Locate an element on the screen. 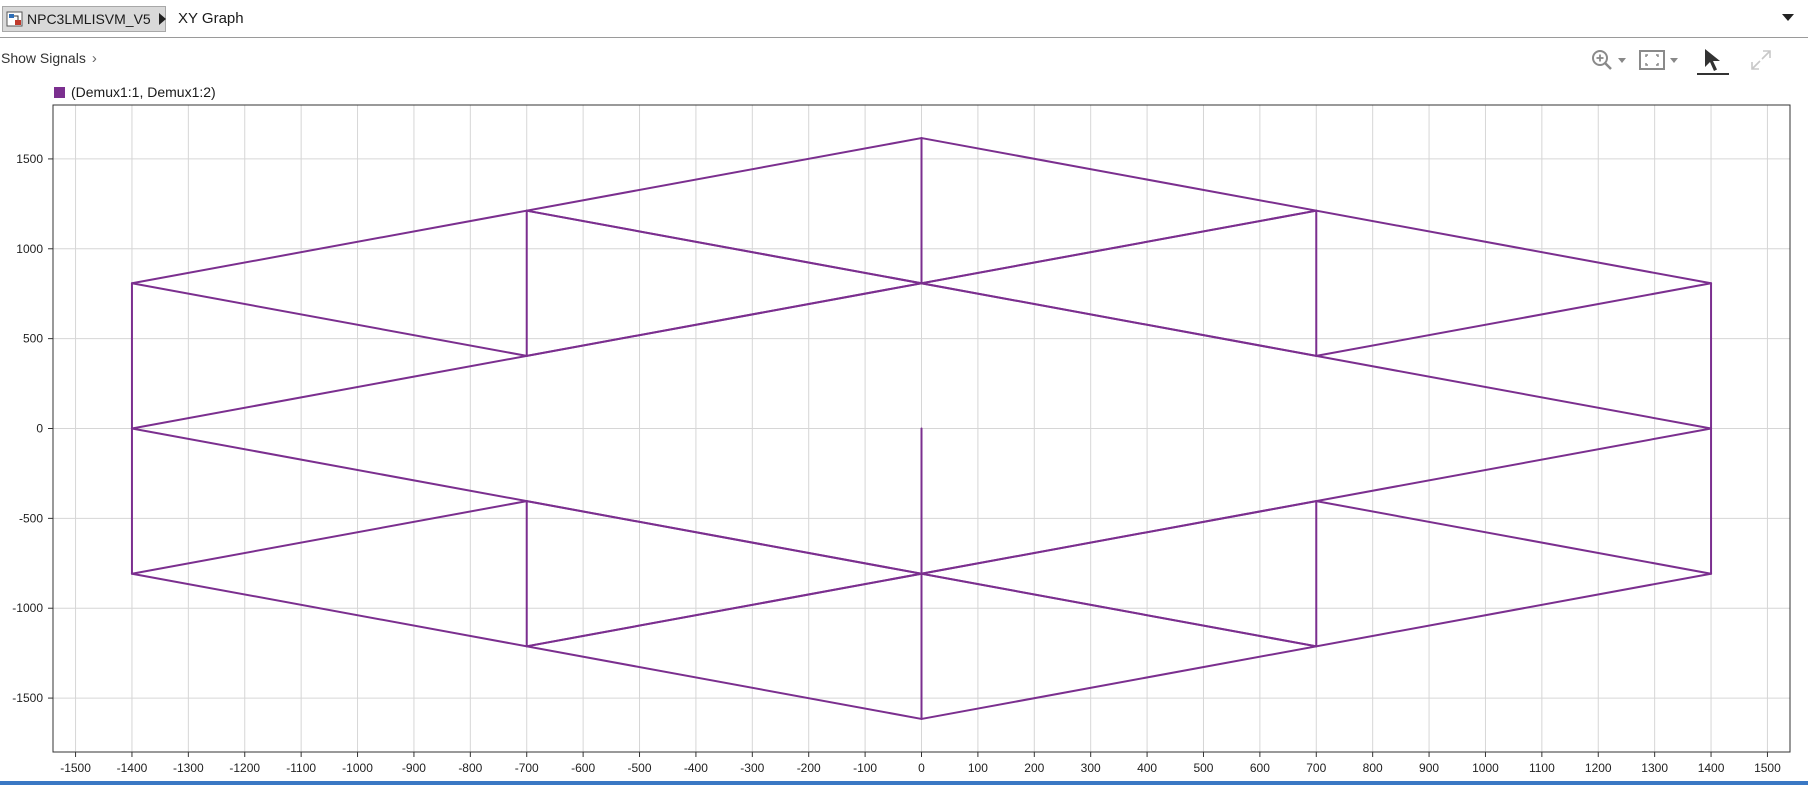 Image resolution: width=1808 pixels, height=785 pixels. x-tick-label: 300 is located at coordinates (1091, 768).